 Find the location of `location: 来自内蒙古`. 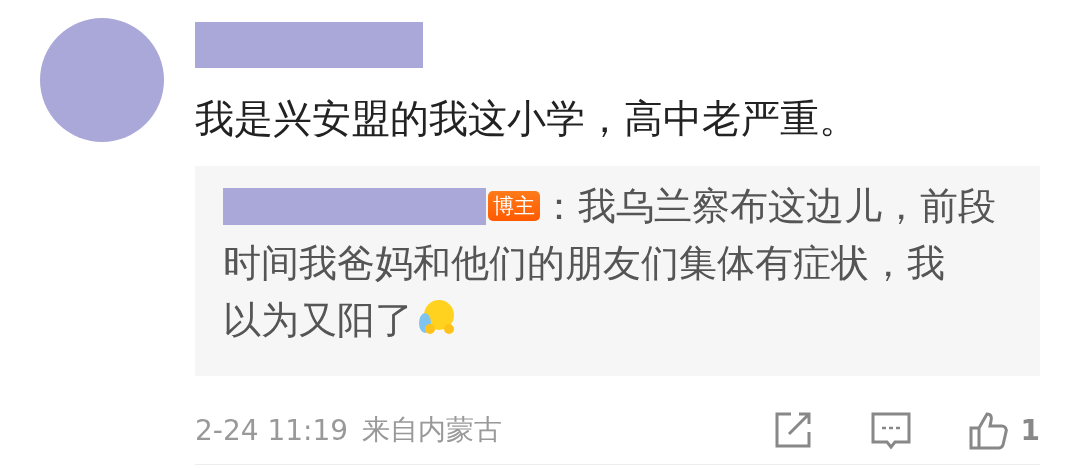

location: 来自内蒙古 is located at coordinates (432, 430).